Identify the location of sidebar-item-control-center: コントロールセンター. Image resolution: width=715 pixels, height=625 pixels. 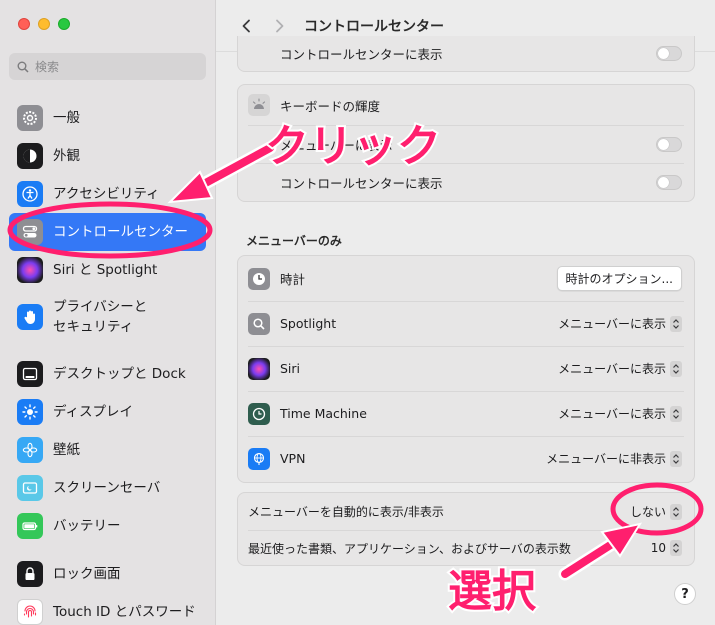
(107, 232).